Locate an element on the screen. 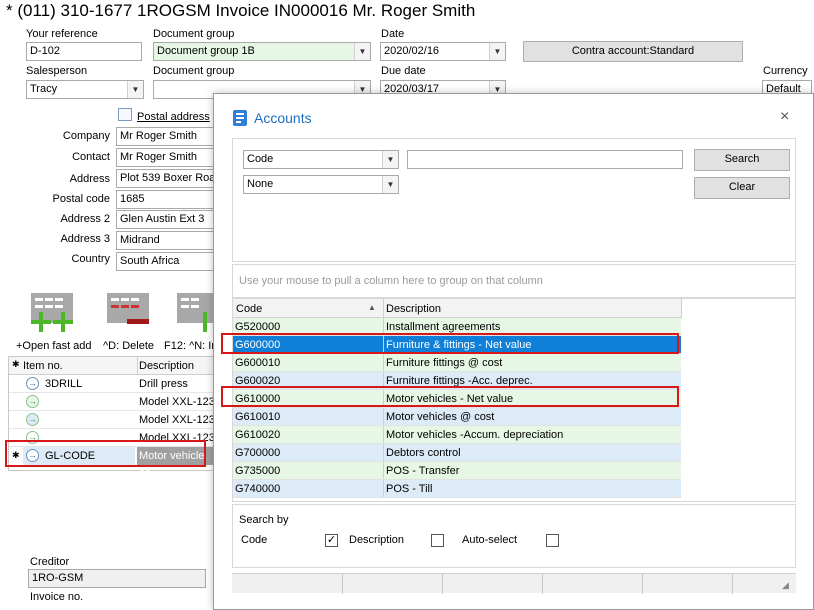  account-row: G735000 POS - Transfer is located at coordinates (457, 471).